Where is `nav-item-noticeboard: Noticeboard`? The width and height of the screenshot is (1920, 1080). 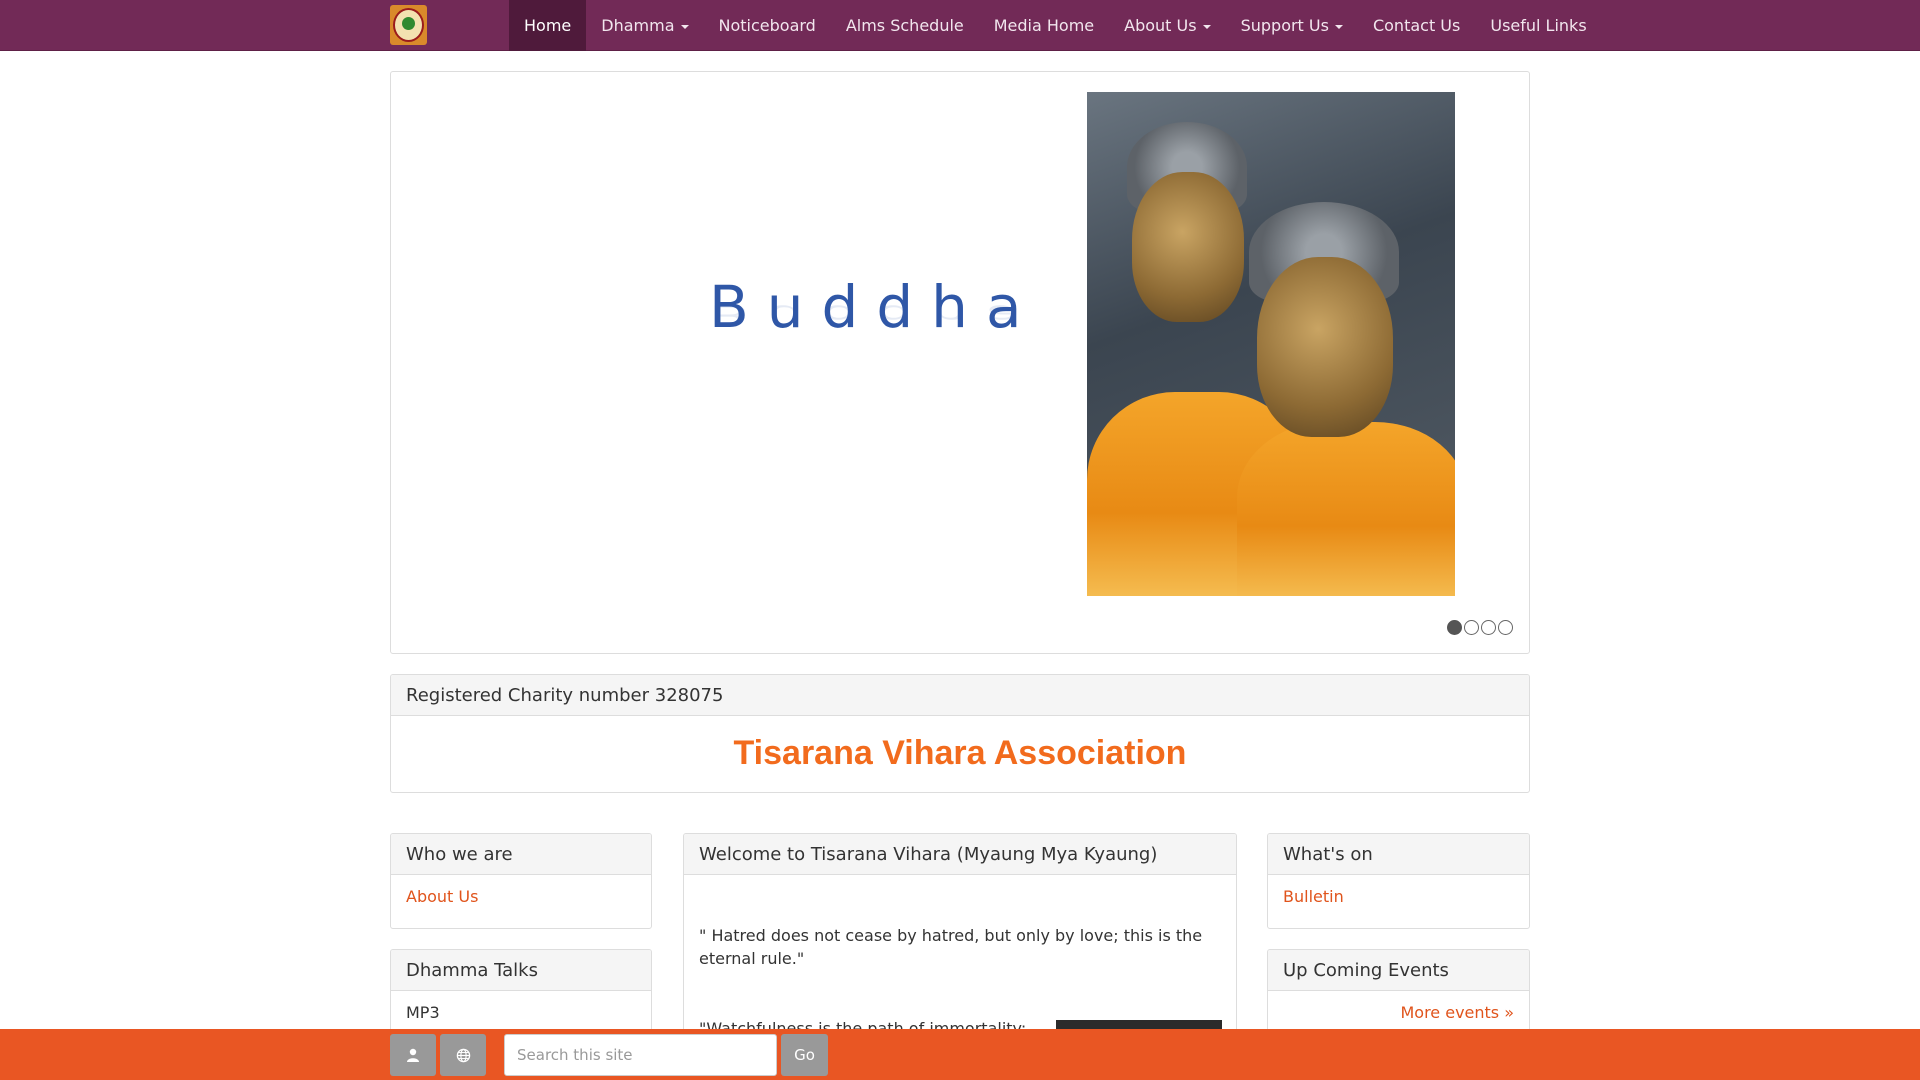 nav-item-noticeboard: Noticeboard is located at coordinates (767, 25).